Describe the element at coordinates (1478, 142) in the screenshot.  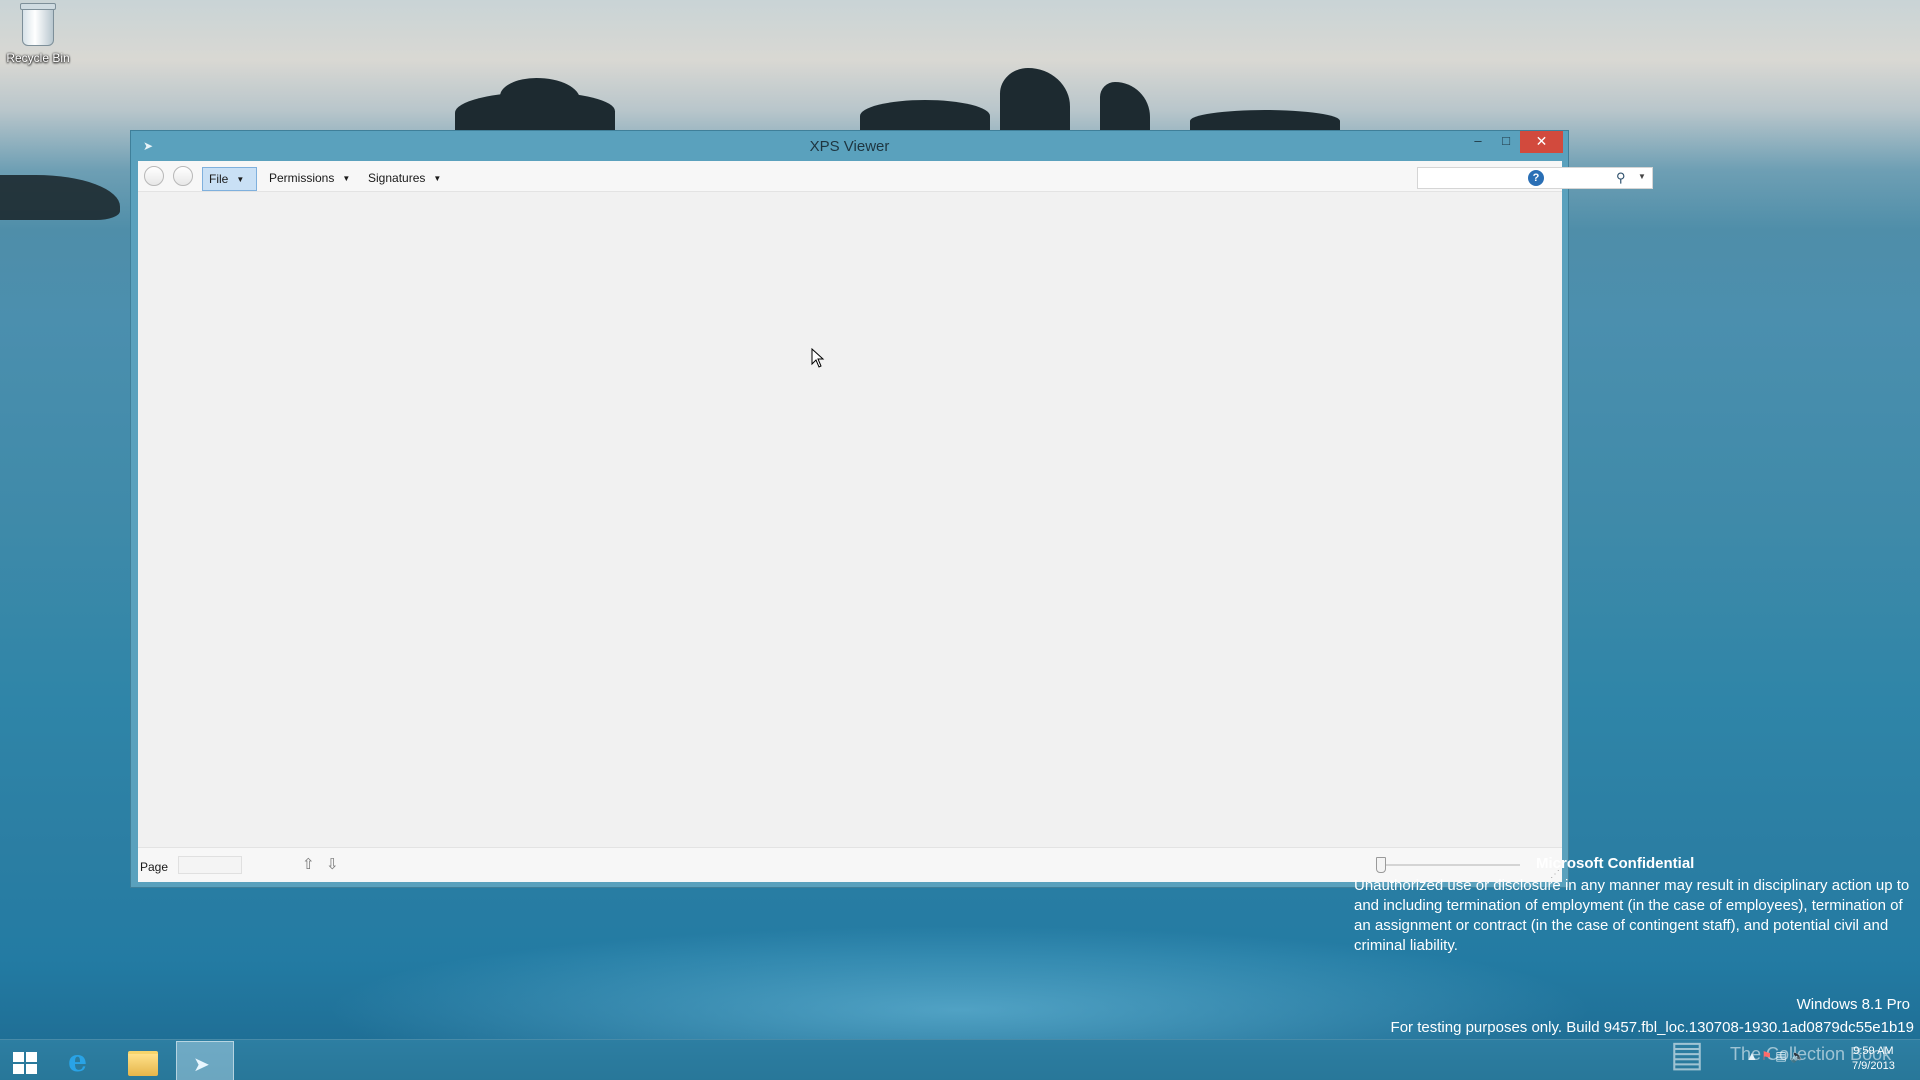
I see `minimize-button: –` at that location.